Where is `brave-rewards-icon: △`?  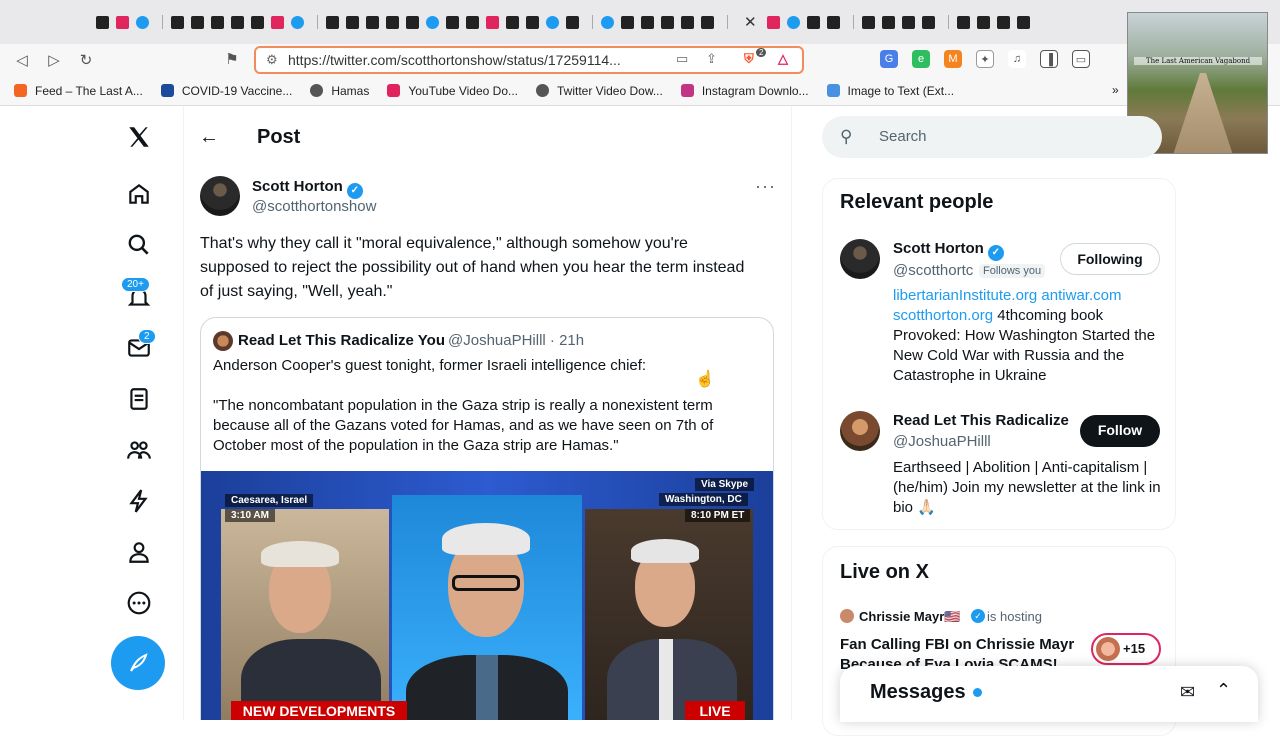 brave-rewards-icon: △ is located at coordinates (783, 59).